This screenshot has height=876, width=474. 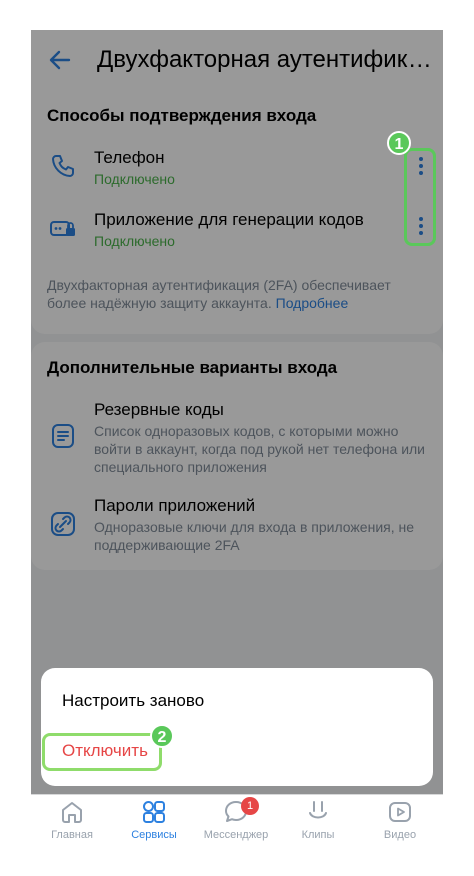 I want to click on unread-count-badge: 1, so click(x=250, y=806).